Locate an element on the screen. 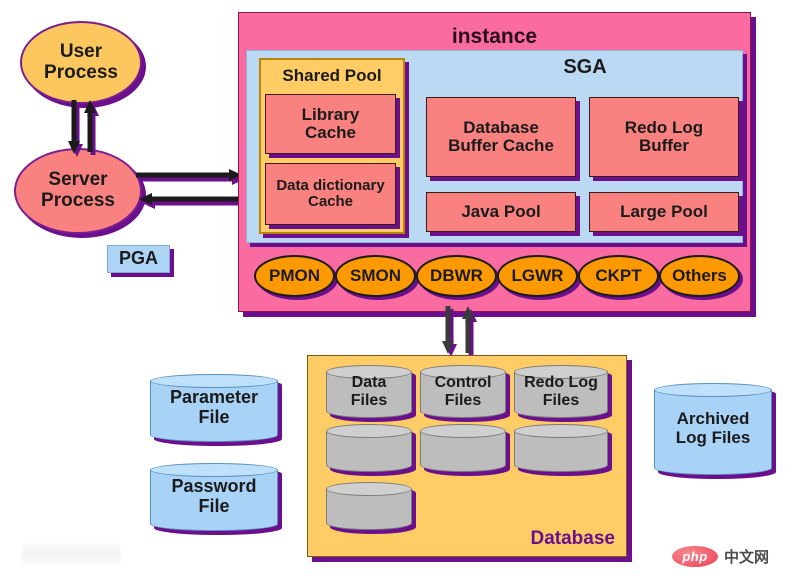  process-lgwr-ellipse: LGWR is located at coordinates (537, 276).